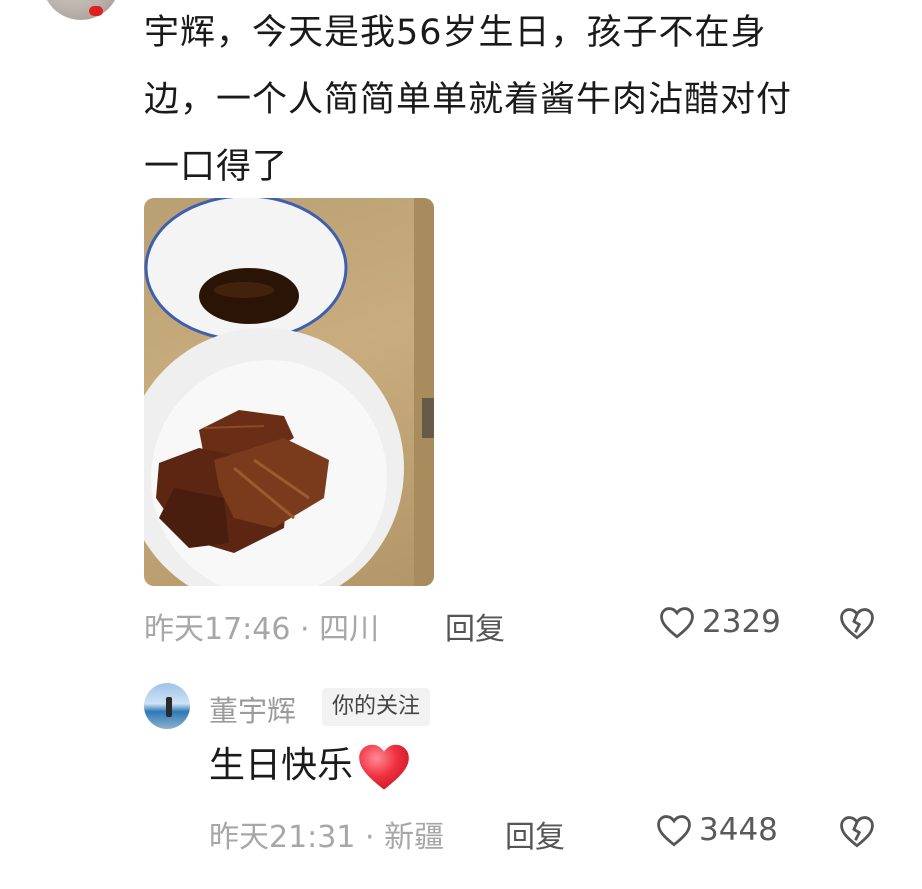 This screenshot has width=922, height=889. I want to click on replier-username: 董宇辉, so click(252, 709).